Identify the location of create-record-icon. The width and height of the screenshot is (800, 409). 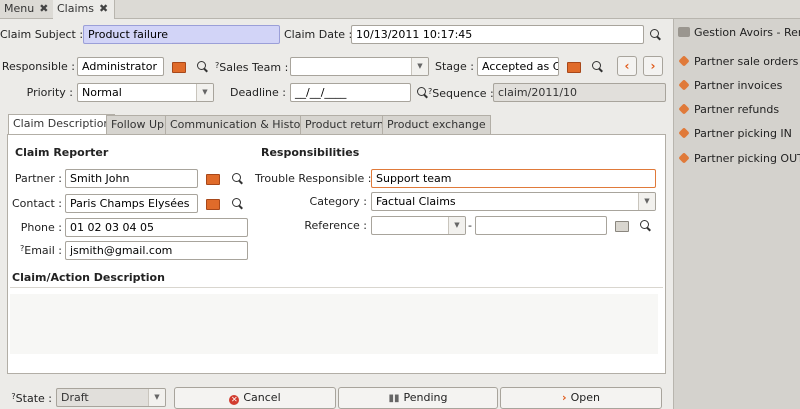
(621, 225).